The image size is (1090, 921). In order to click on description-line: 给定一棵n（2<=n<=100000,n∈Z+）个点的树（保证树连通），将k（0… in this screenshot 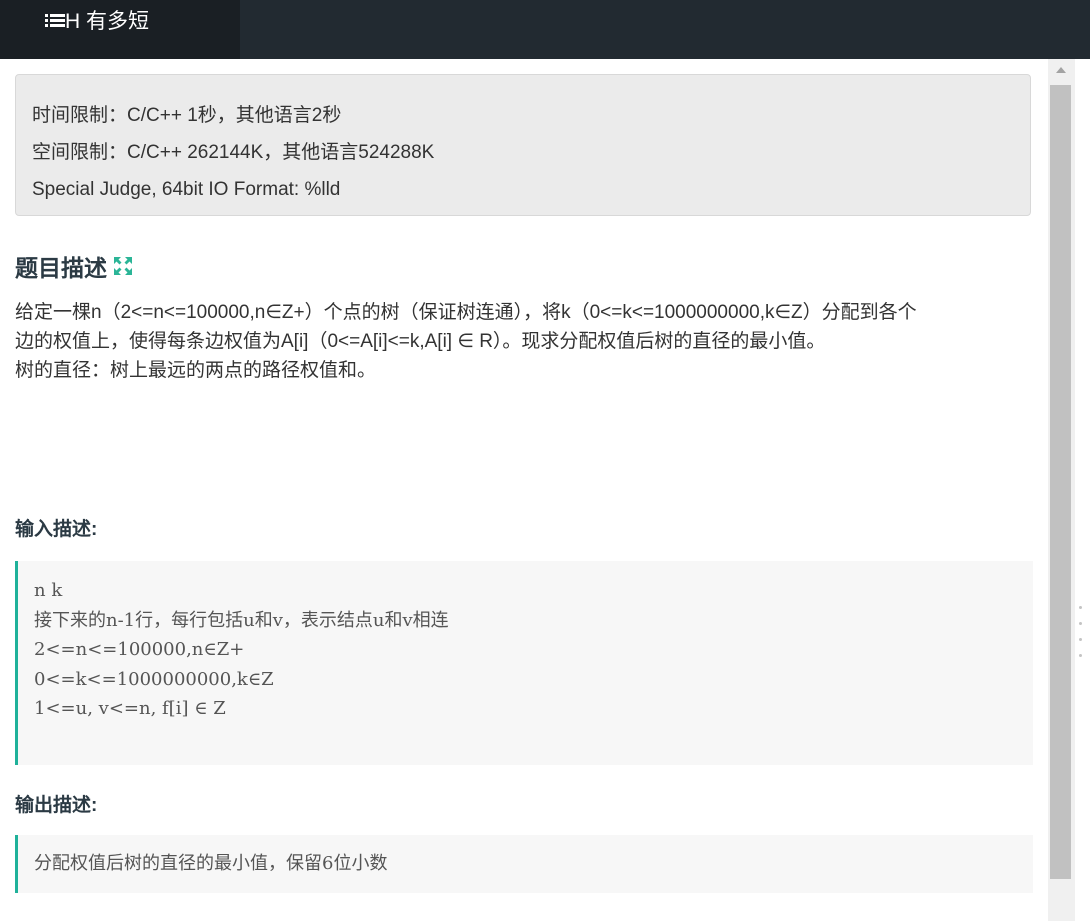, I will do `click(466, 312)`.